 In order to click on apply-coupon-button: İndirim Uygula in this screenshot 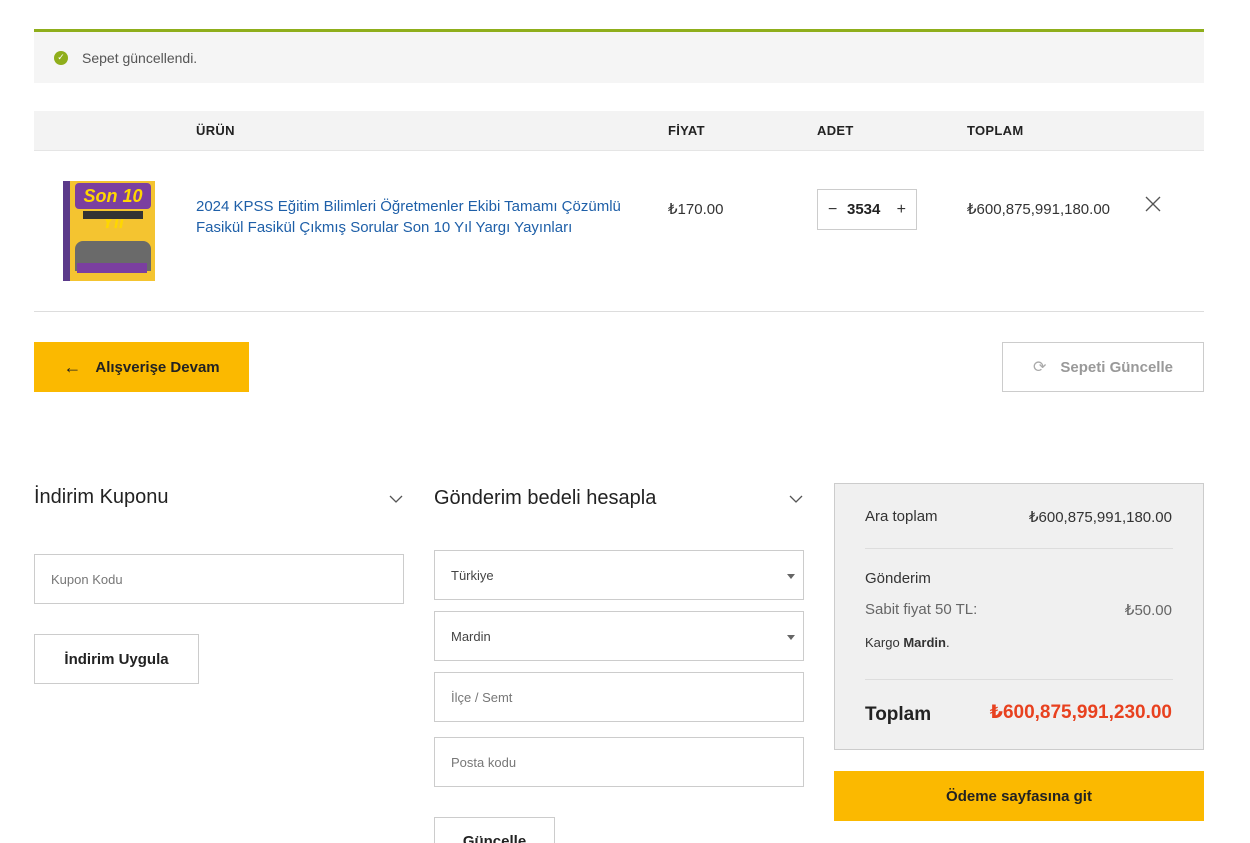, I will do `click(116, 659)`.